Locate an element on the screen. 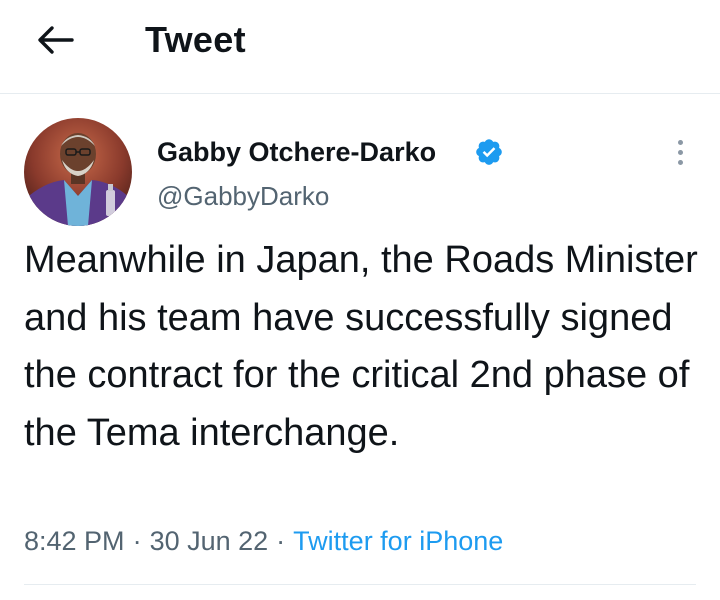 This screenshot has width=720, height=600. tweet-source-link: Twitter for iPhone is located at coordinates (398, 541).